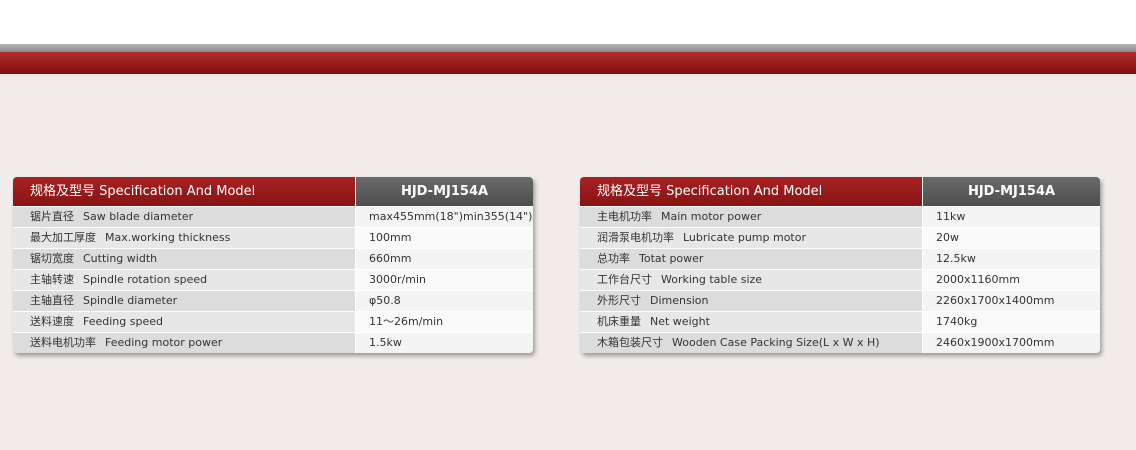 Image resolution: width=1136 pixels, height=450 pixels. I want to click on row-label-en: Lubricate pump motor, so click(744, 237).